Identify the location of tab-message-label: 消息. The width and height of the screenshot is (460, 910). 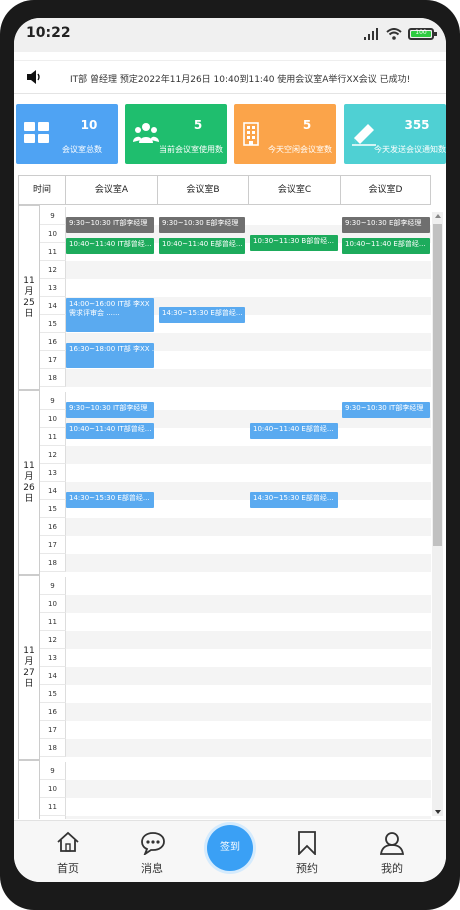
(152, 868).